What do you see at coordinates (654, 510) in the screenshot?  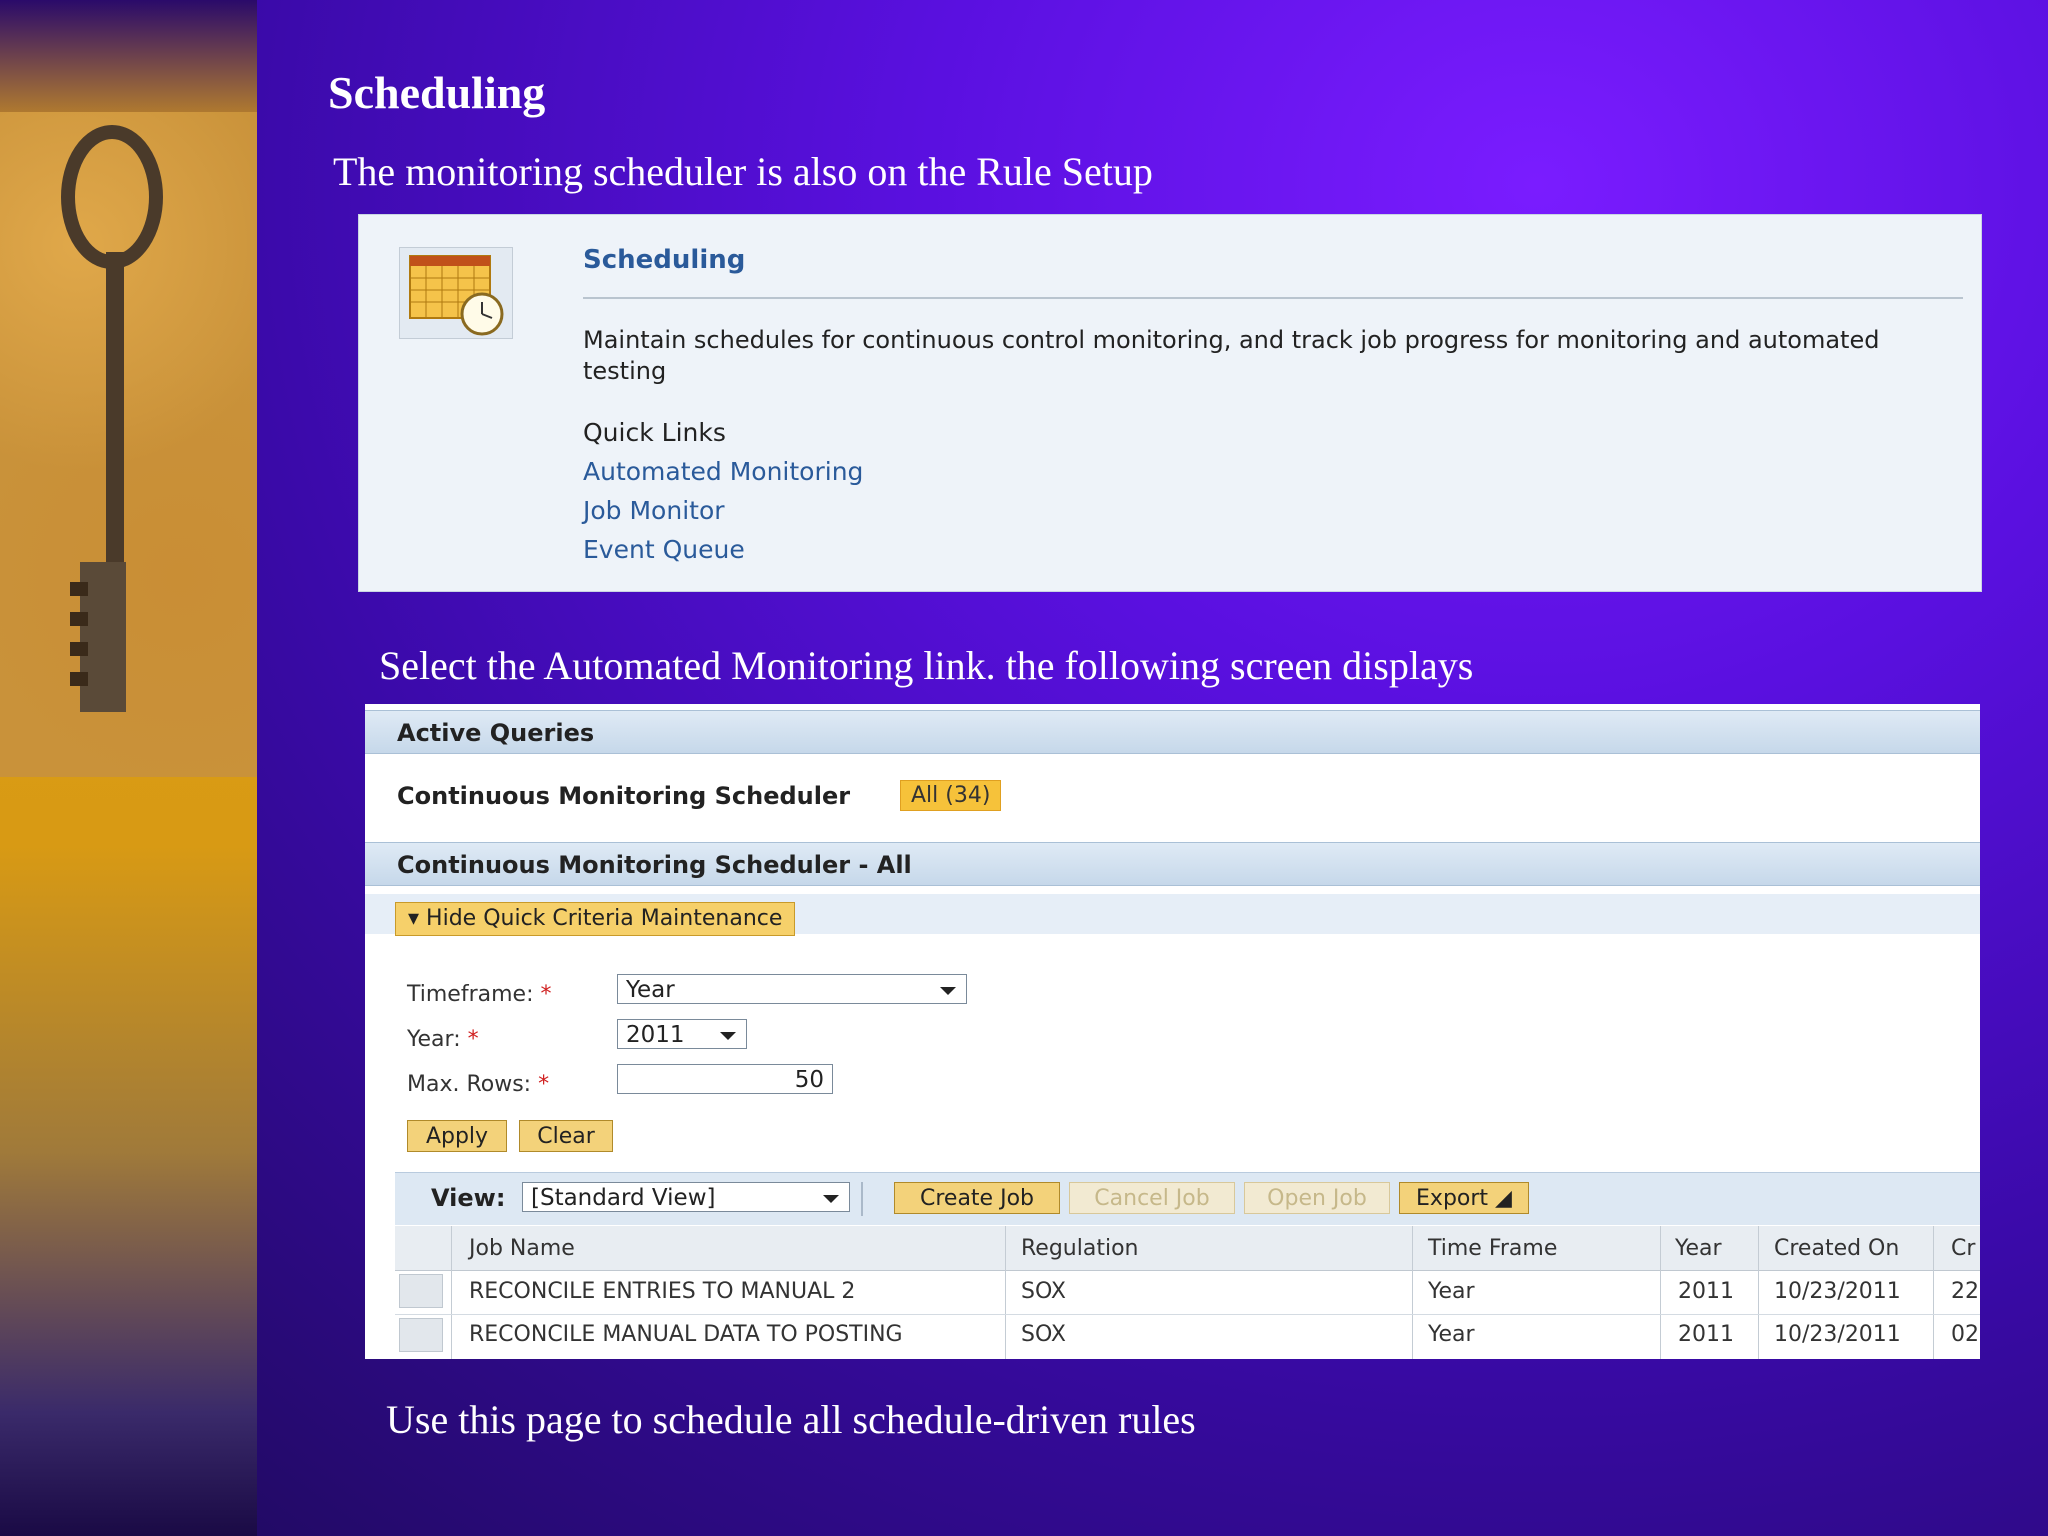 I see `job-monitor-link: Job Monitor` at bounding box center [654, 510].